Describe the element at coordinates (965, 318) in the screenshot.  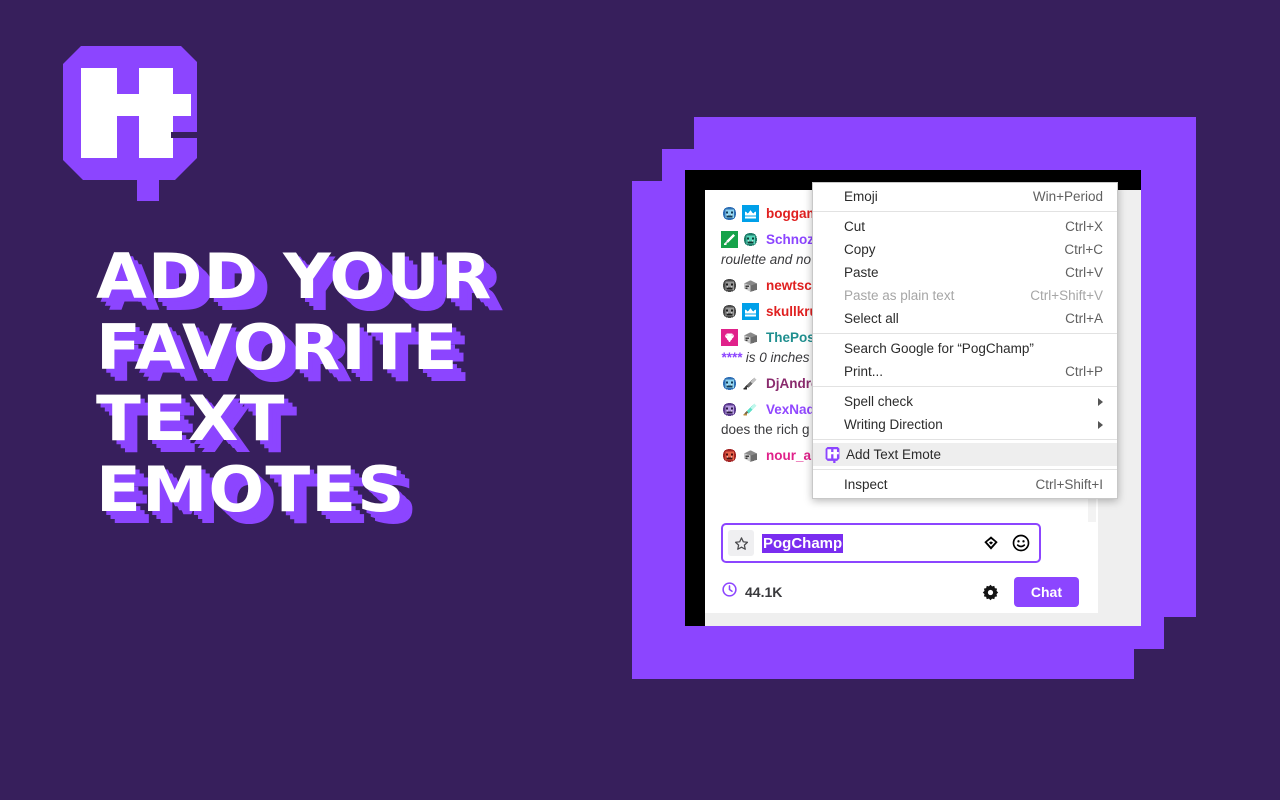
I see `menu-item-select-all: Select all Ctrl+A` at that location.